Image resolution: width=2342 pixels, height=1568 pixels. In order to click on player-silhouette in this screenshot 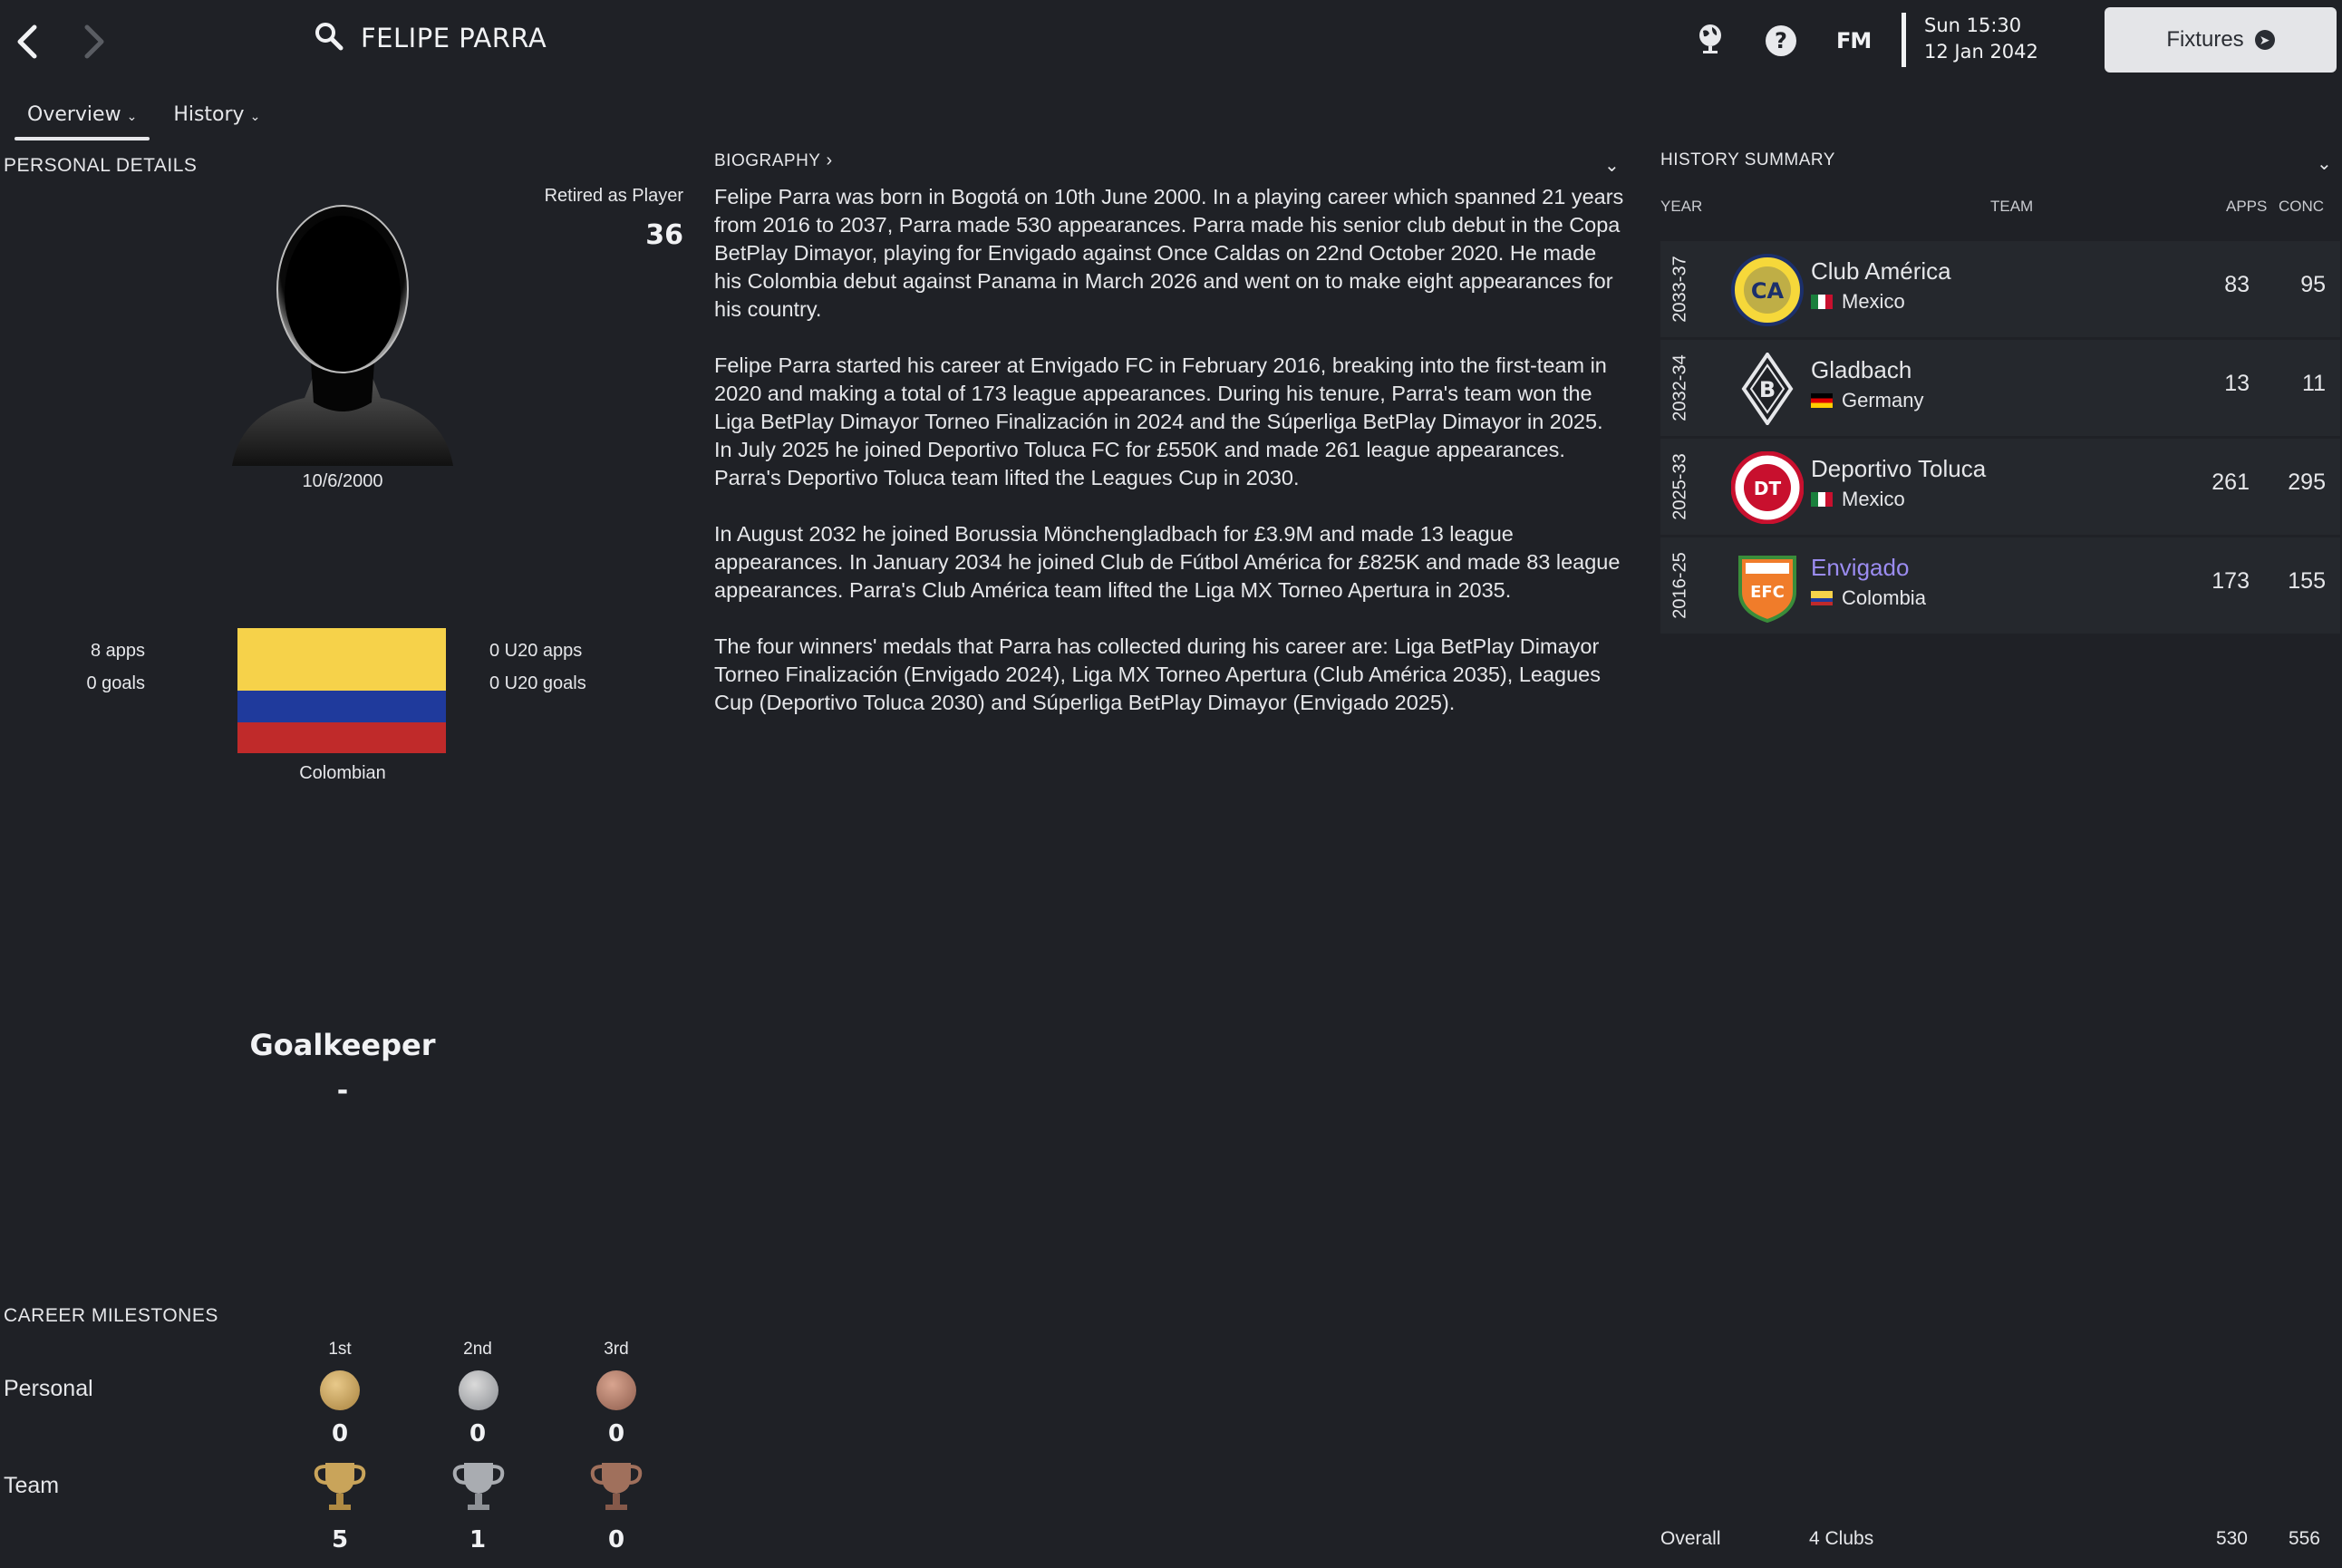, I will do `click(343, 330)`.